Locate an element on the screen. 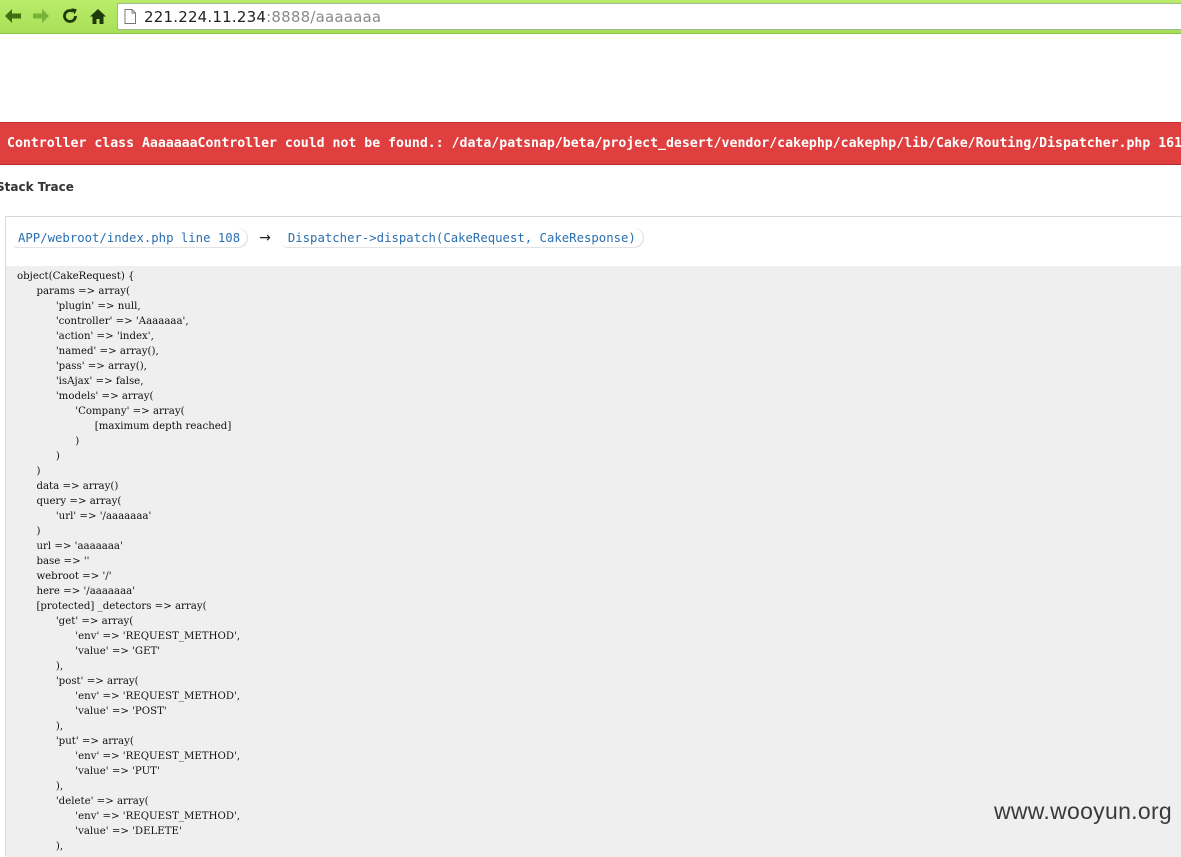 This screenshot has height=857, width=1181. dump-line: 'url' => '/aaaaaaa' is located at coordinates (84, 516).